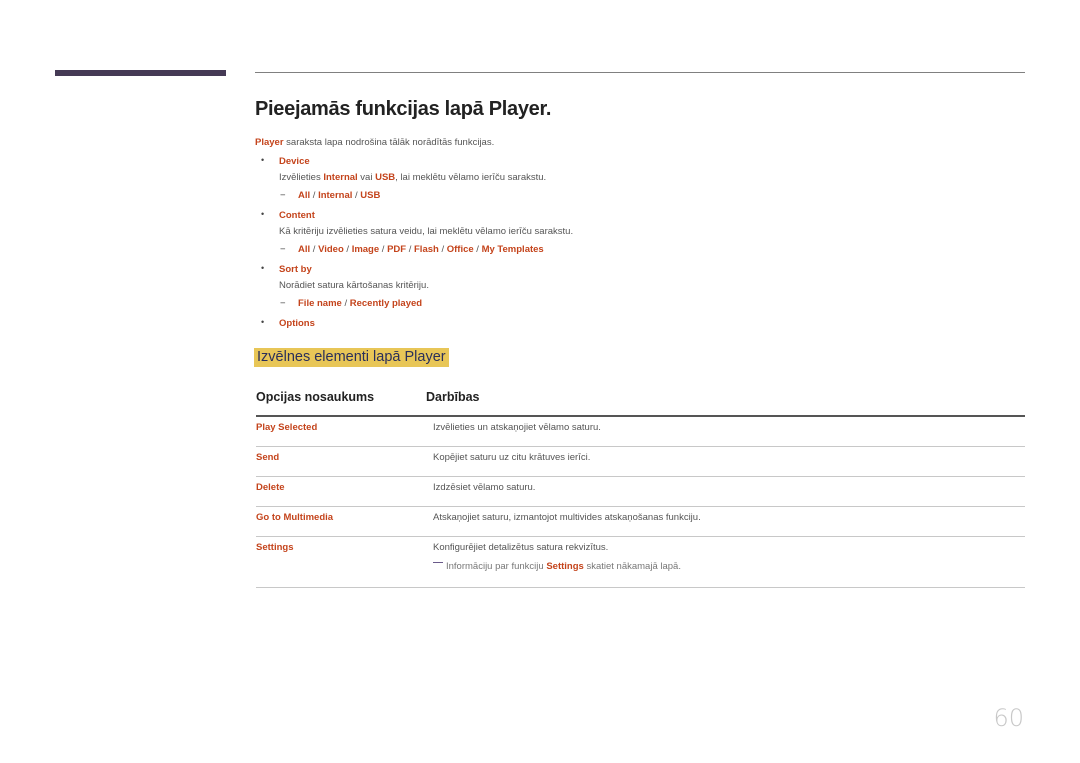 The width and height of the screenshot is (1080, 763). Describe the element at coordinates (397, 249) in the screenshot. I see `option-value: PDF` at that location.